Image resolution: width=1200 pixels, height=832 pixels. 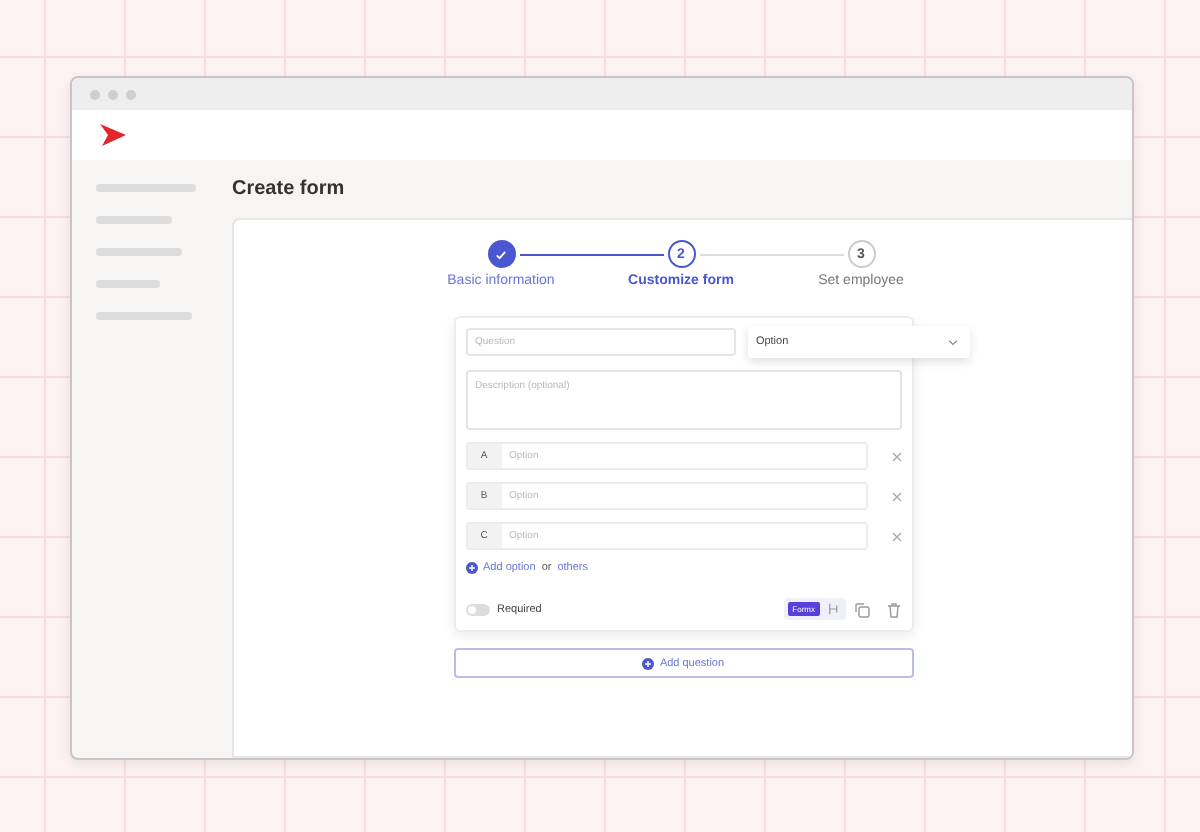 I want to click on chevron-icon, so click(x=952, y=342).